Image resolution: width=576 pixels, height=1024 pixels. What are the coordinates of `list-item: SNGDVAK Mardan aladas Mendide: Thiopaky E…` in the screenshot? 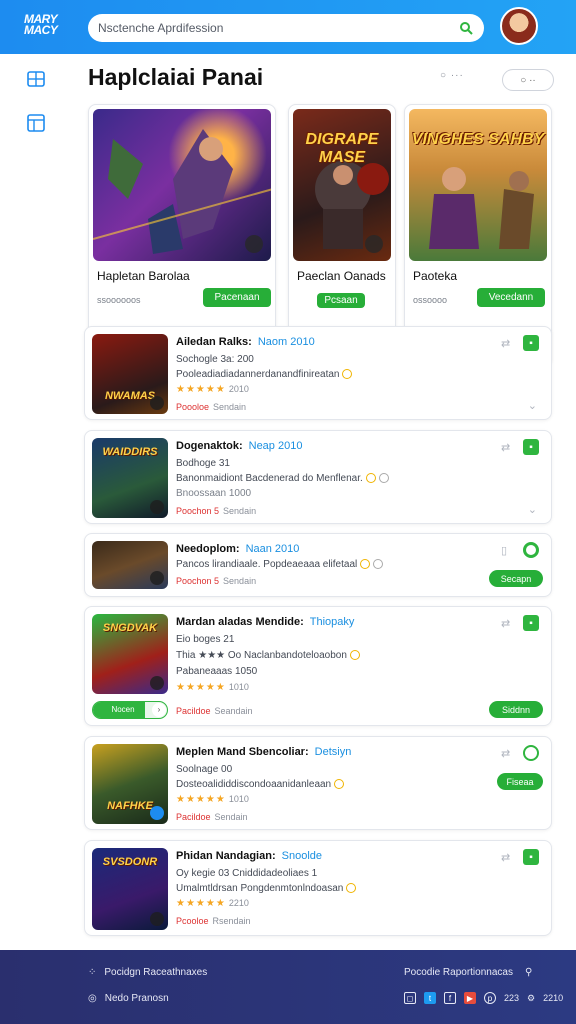 It's located at (318, 666).